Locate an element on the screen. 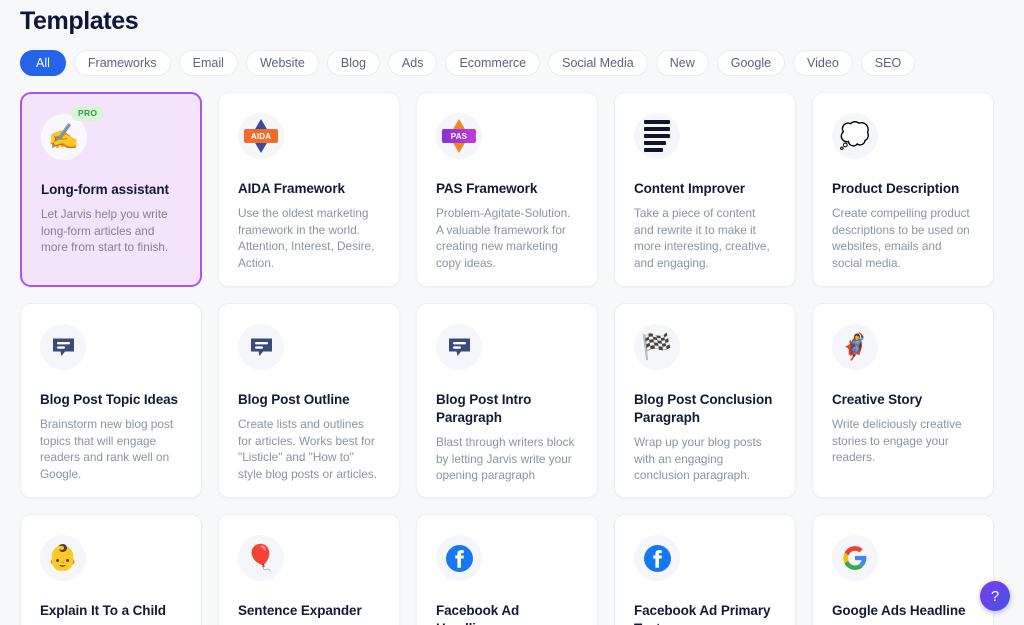  page-title: Templates is located at coordinates (79, 21).